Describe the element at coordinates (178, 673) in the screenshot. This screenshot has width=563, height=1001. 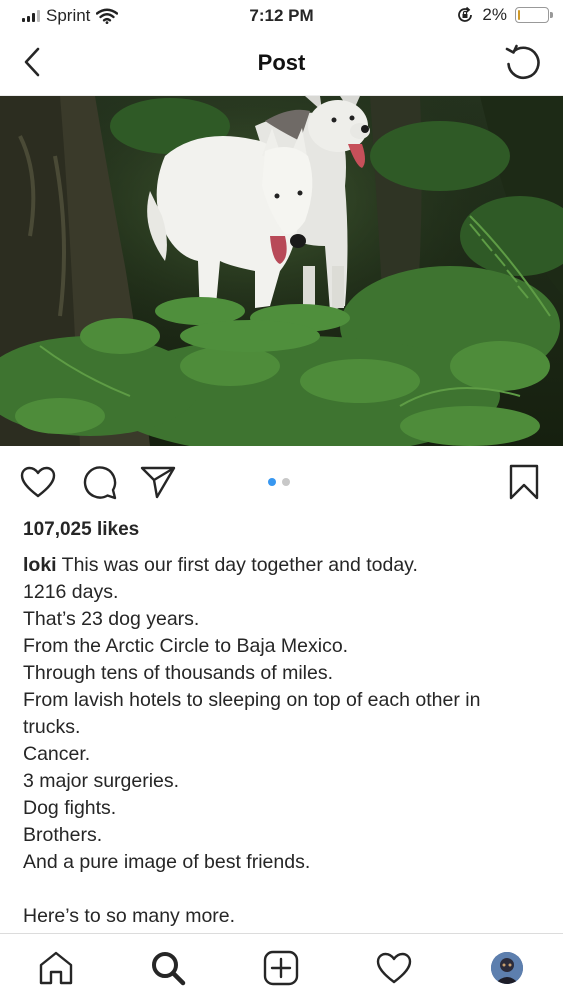
I see `caption-line: Through tens of thousands of miles.` at that location.